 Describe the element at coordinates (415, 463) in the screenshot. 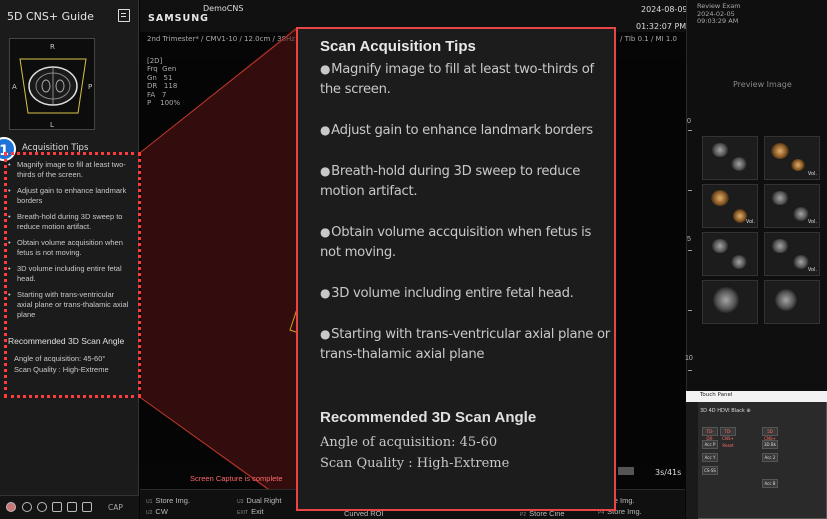

I see `callout-quality-line: Scan Quality : High-Extreme` at that location.